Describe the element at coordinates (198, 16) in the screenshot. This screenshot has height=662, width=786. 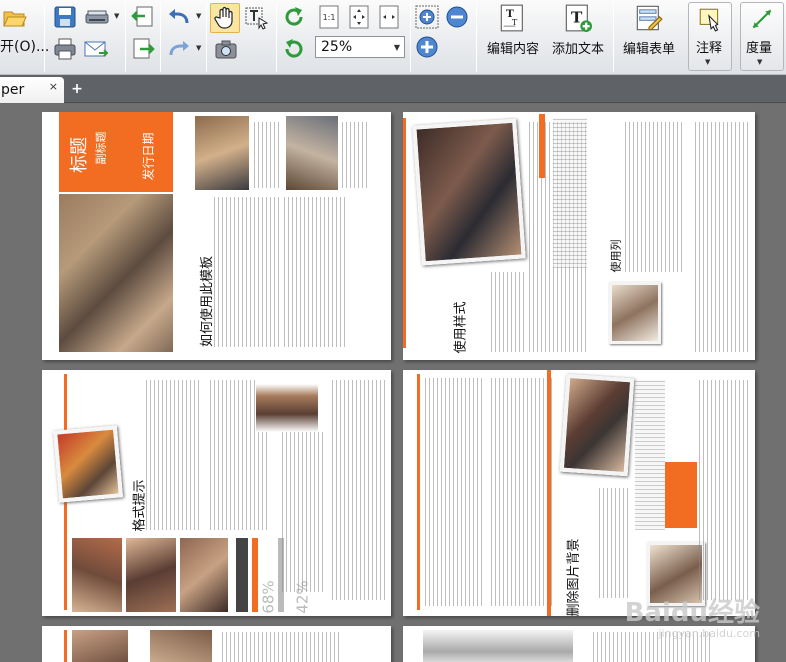
I see `undo-dropdown-arrow: ▼` at that location.